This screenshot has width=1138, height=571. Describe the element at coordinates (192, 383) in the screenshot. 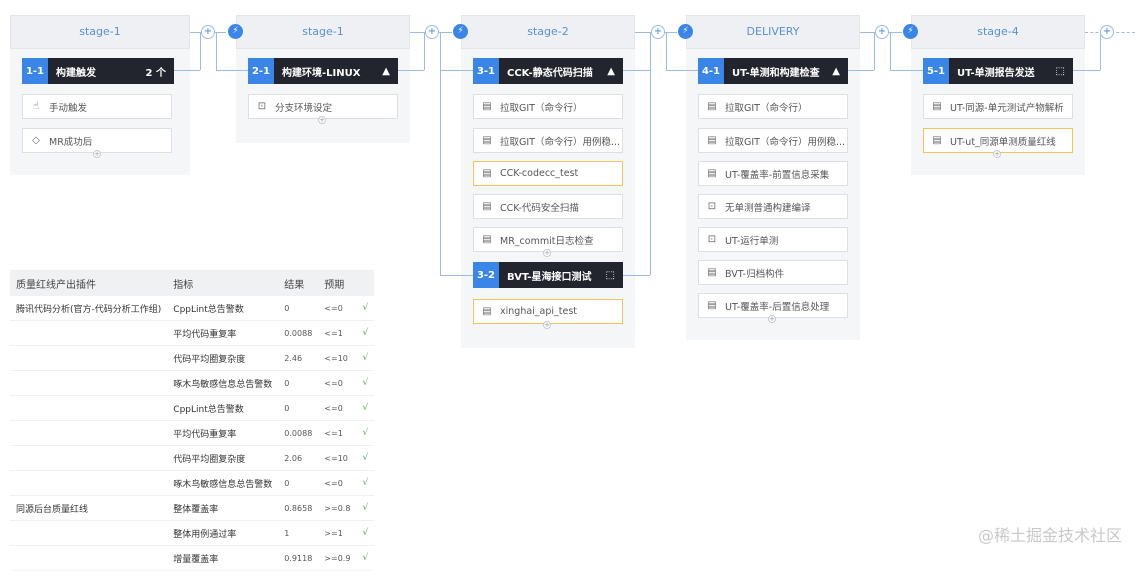

I see `table-row: 啄木鸟敏感信息总告警数 0 <=0 √` at that location.